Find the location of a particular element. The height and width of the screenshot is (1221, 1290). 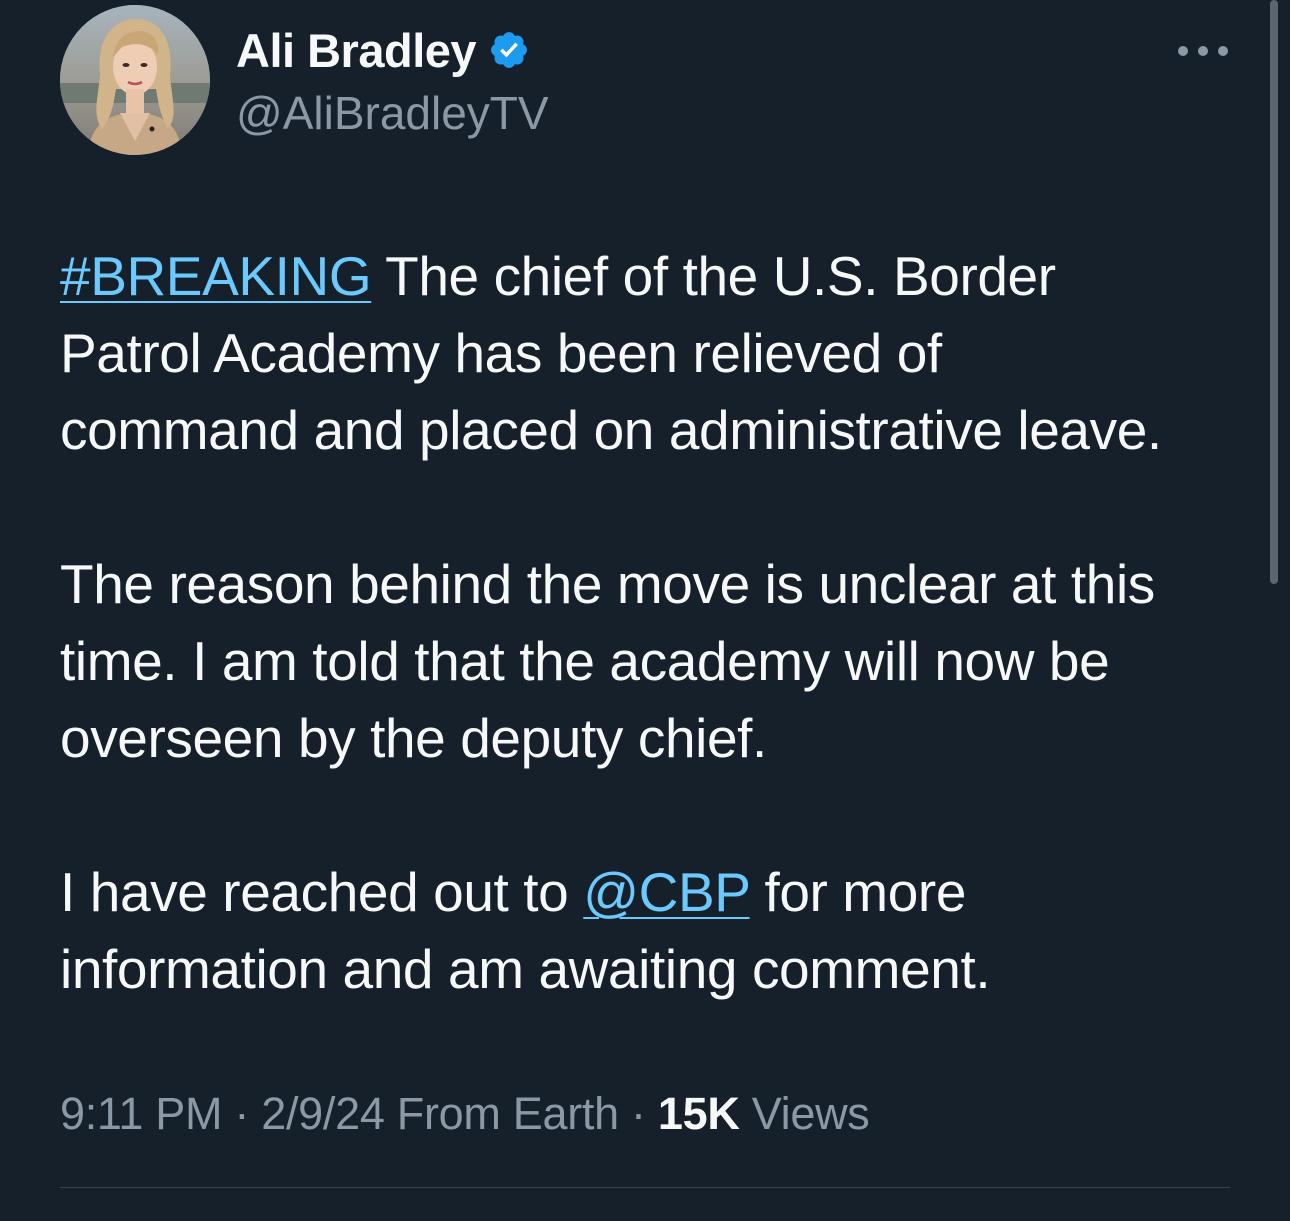

author-info: Ali Bradley @AliBradleyTV is located at coordinates (392, 81).